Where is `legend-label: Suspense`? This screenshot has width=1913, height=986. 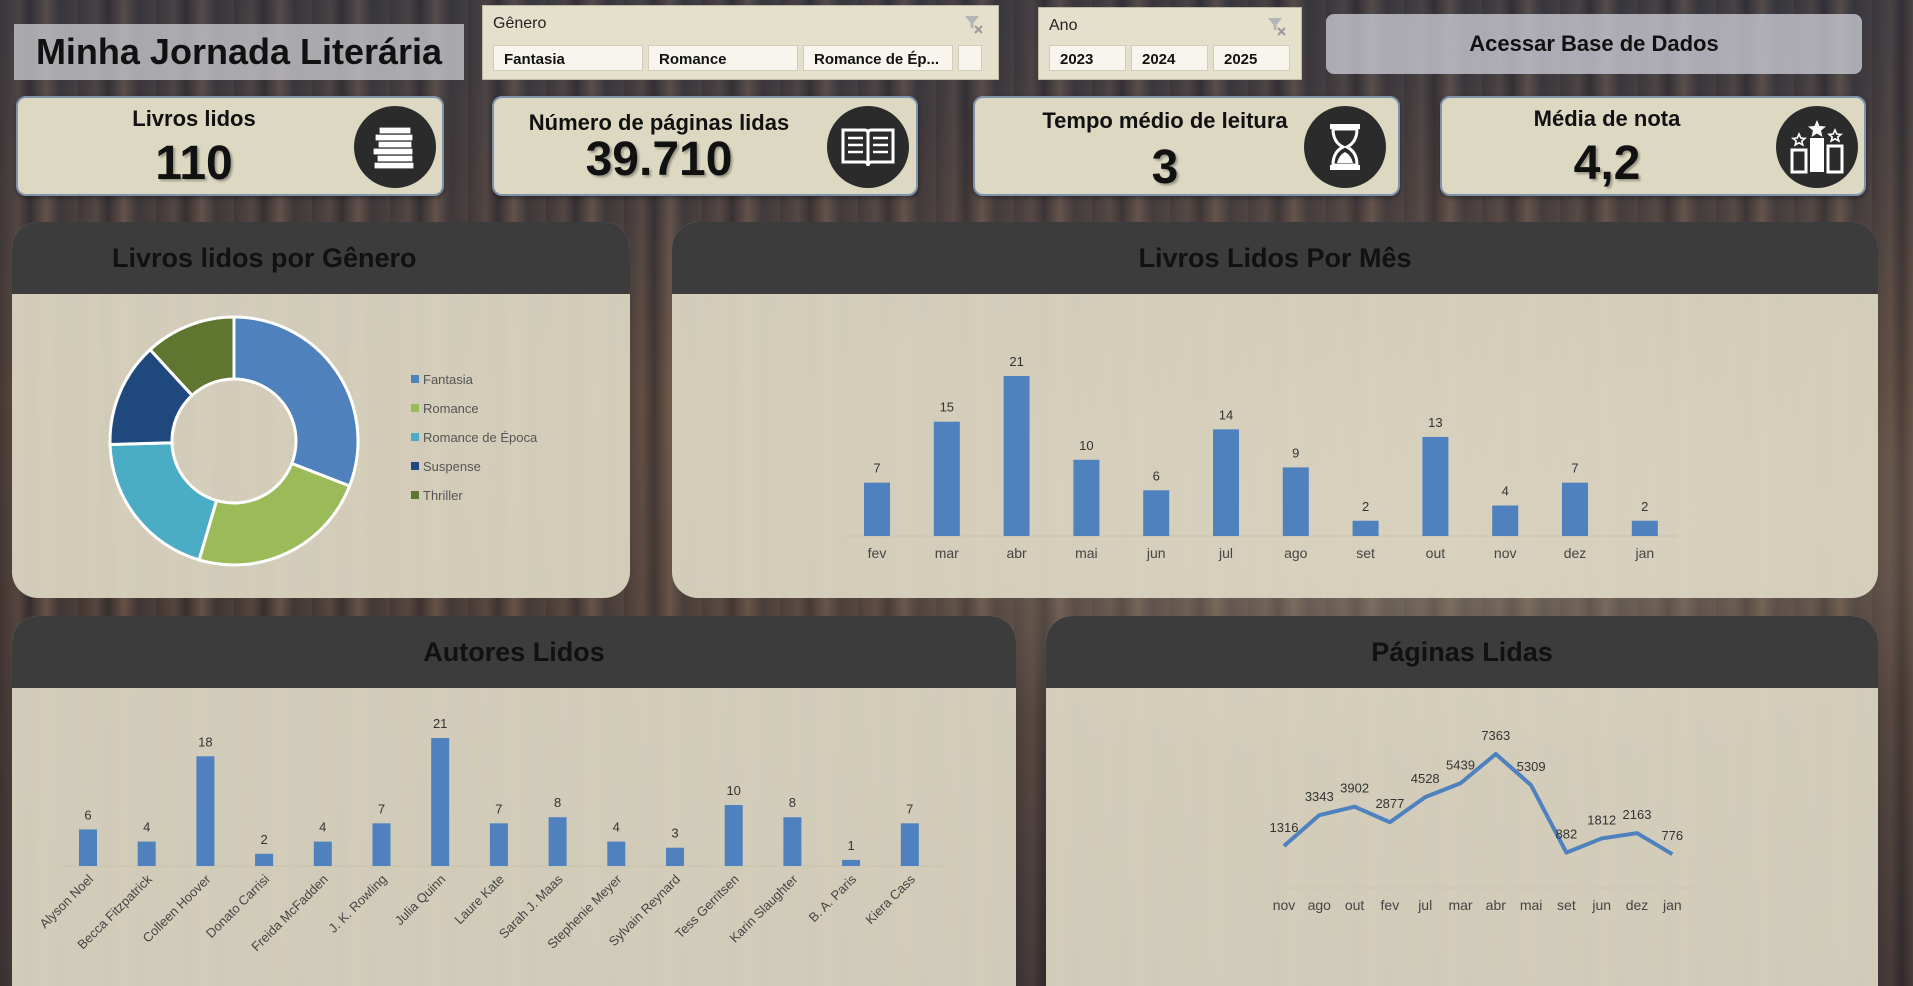 legend-label: Suspense is located at coordinates (452, 466).